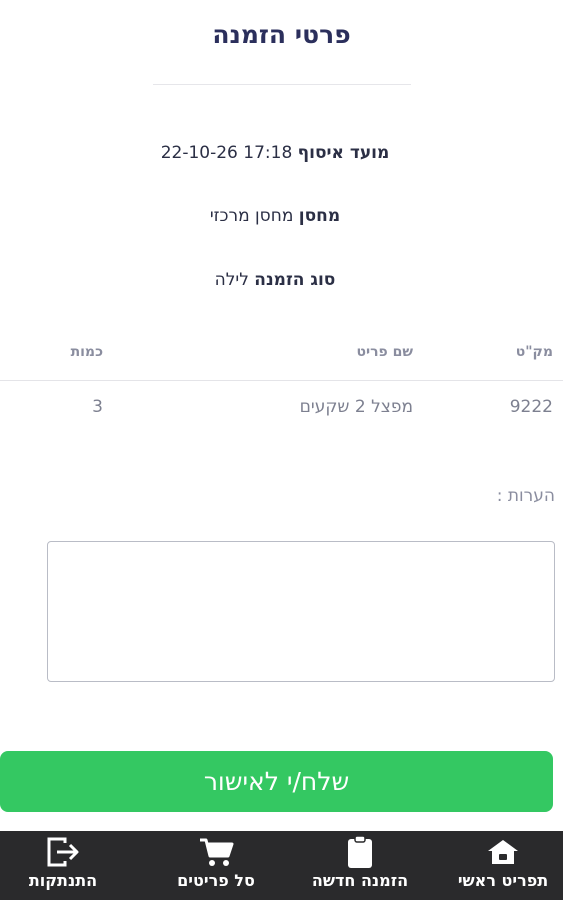  I want to click on header-item-name: שם פריט, so click(384, 352).